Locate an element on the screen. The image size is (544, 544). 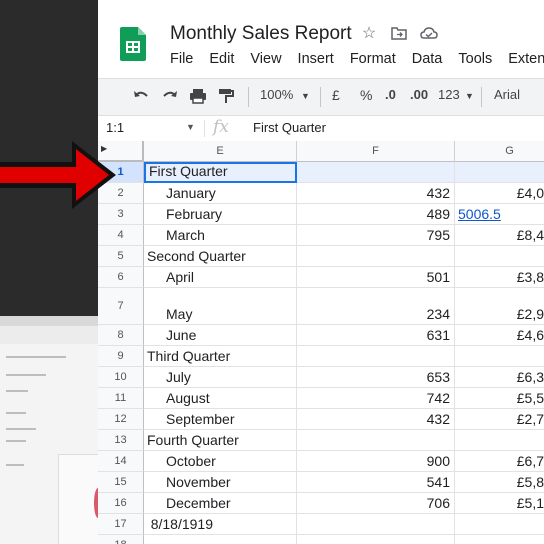
cell-g5 is located at coordinates (499, 256).